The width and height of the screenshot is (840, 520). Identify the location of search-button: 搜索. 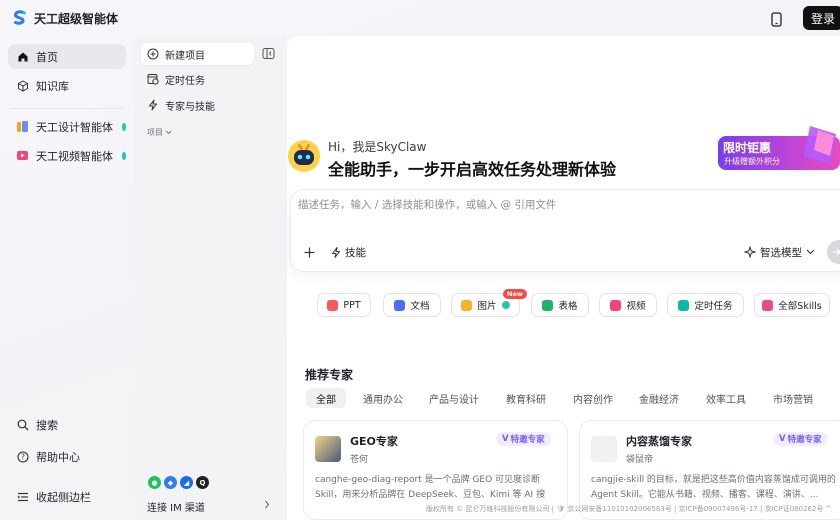
(67, 424).